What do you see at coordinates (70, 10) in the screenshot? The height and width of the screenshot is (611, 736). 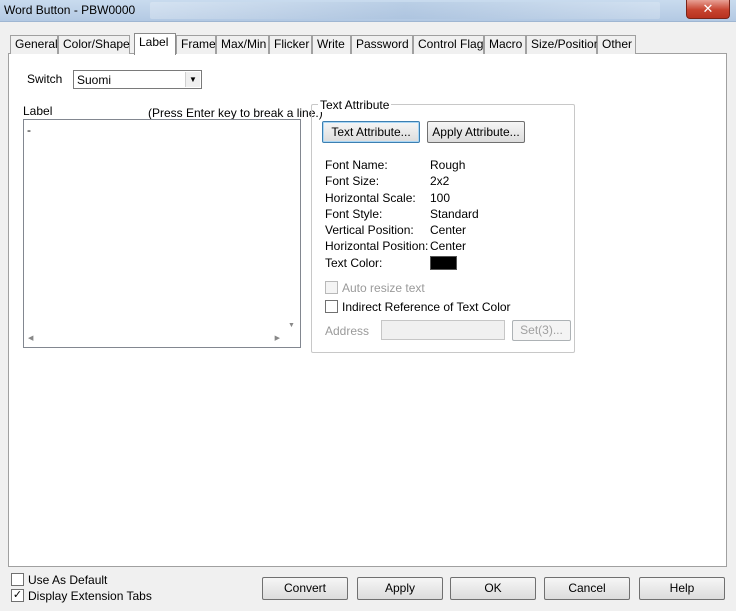 I see `window-title: Word Button - PBW0000` at bounding box center [70, 10].